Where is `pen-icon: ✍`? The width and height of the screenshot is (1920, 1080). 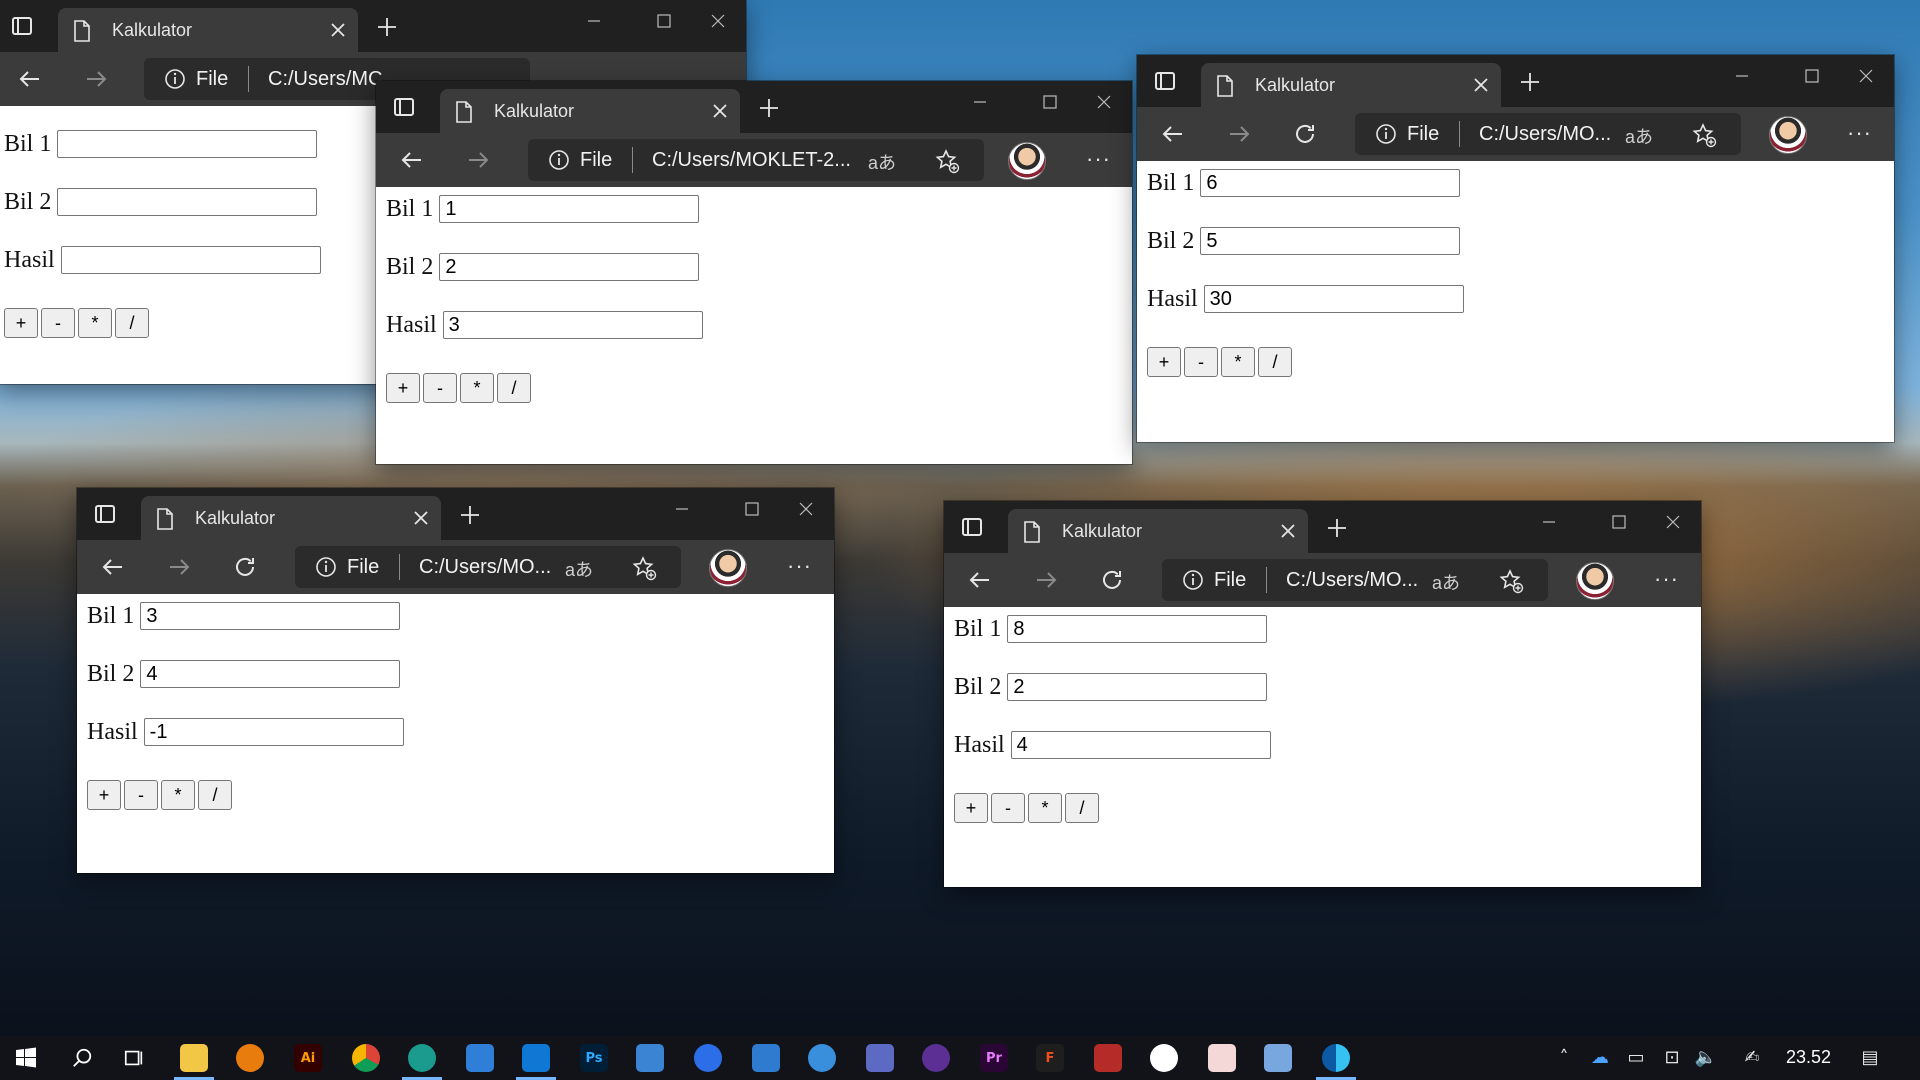 pen-icon: ✍ is located at coordinates (1752, 1058).